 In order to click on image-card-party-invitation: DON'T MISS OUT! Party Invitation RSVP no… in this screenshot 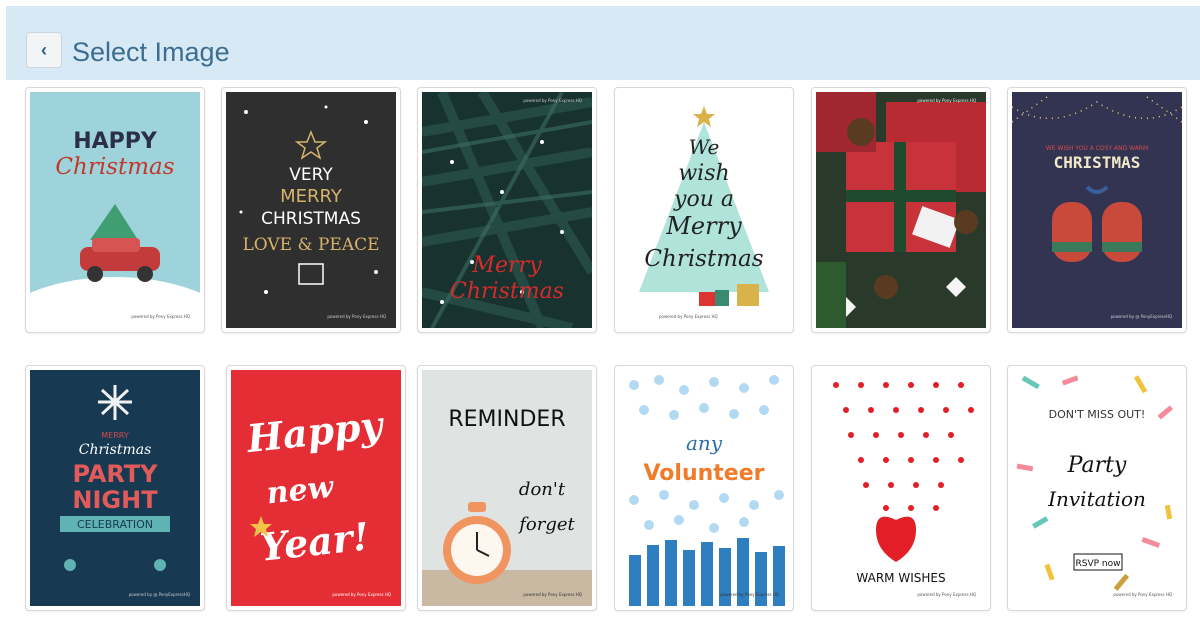, I will do `click(1097, 488)`.